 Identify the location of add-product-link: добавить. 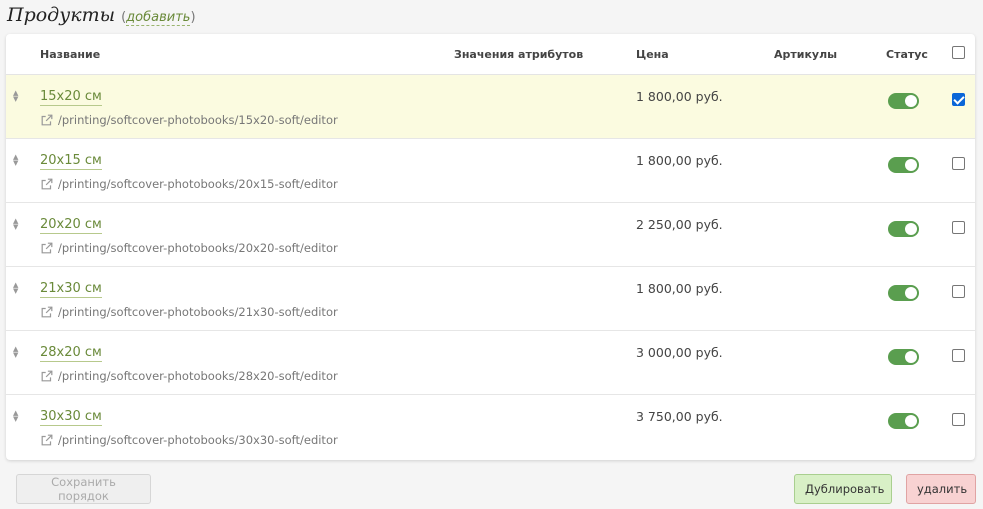
(158, 18).